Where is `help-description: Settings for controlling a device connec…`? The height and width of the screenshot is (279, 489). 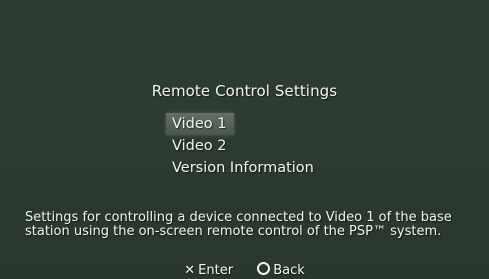 help-description: Settings for controlling a device connec… is located at coordinates (238, 224).